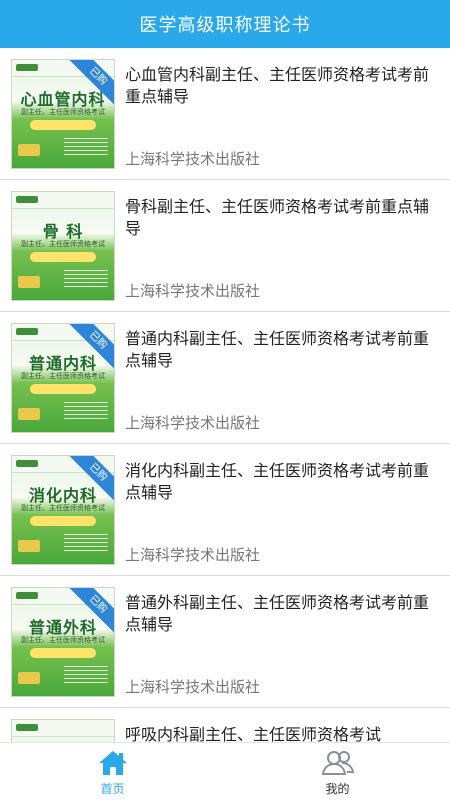 This screenshot has height=801, width=450. I want to click on home-icon, so click(112, 763).